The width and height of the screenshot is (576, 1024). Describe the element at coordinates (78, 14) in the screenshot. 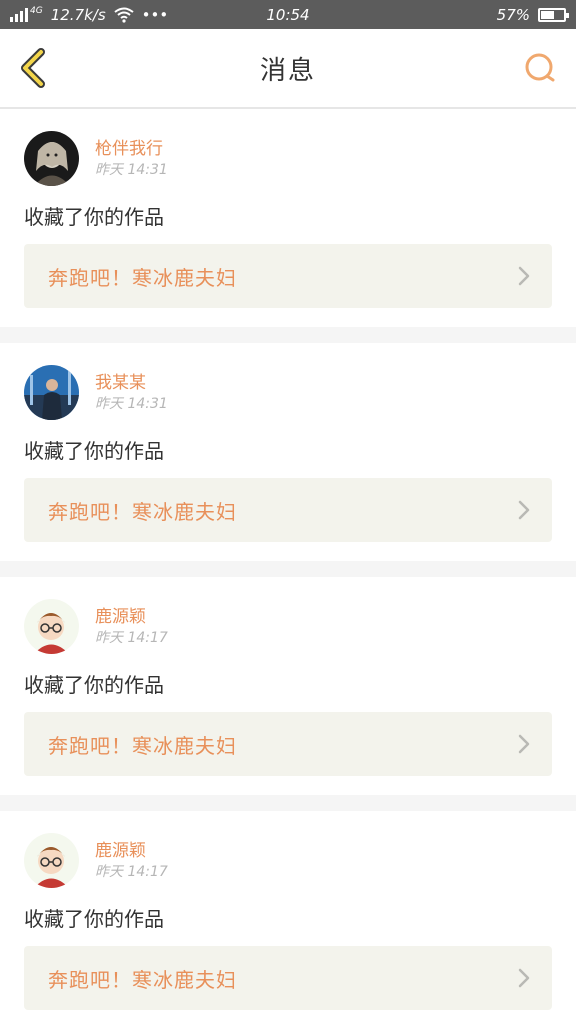

I see `network-speed: 12.7k/s` at that location.